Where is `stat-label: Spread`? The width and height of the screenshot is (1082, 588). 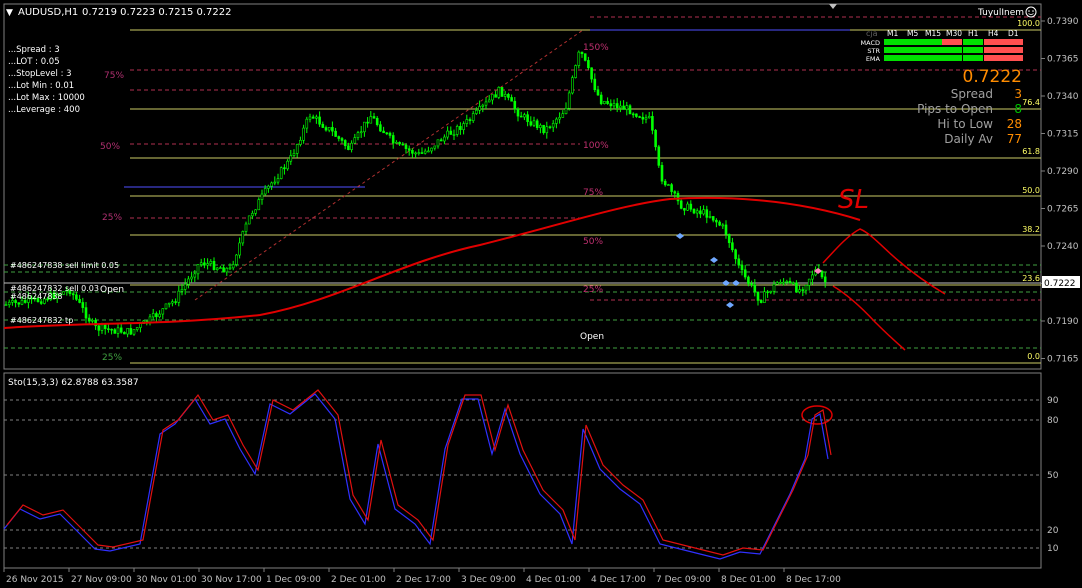 stat-label: Spread is located at coordinates (972, 94).